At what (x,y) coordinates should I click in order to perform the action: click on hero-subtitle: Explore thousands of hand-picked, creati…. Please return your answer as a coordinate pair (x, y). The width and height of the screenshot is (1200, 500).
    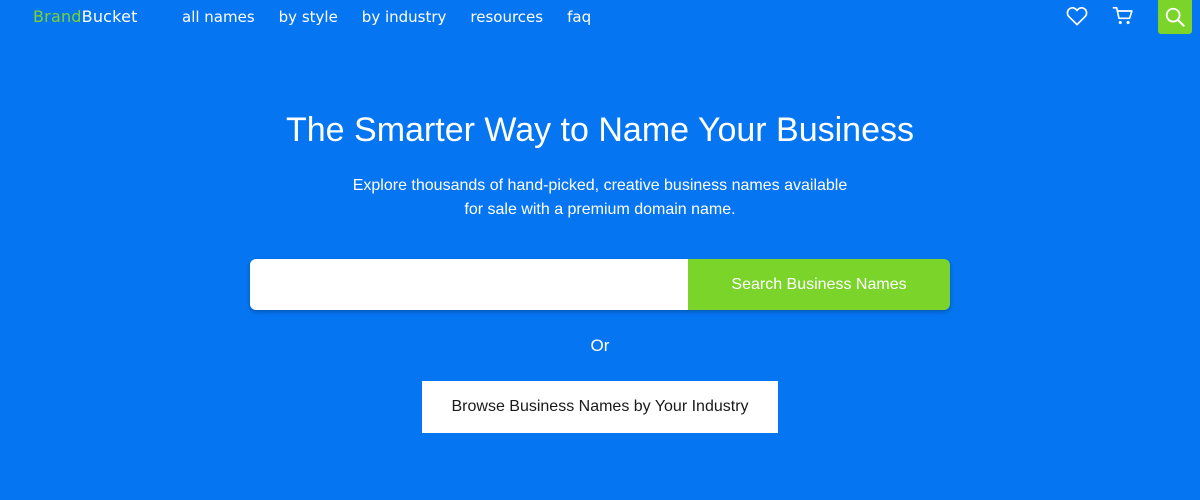
    Looking at the image, I should click on (600, 197).